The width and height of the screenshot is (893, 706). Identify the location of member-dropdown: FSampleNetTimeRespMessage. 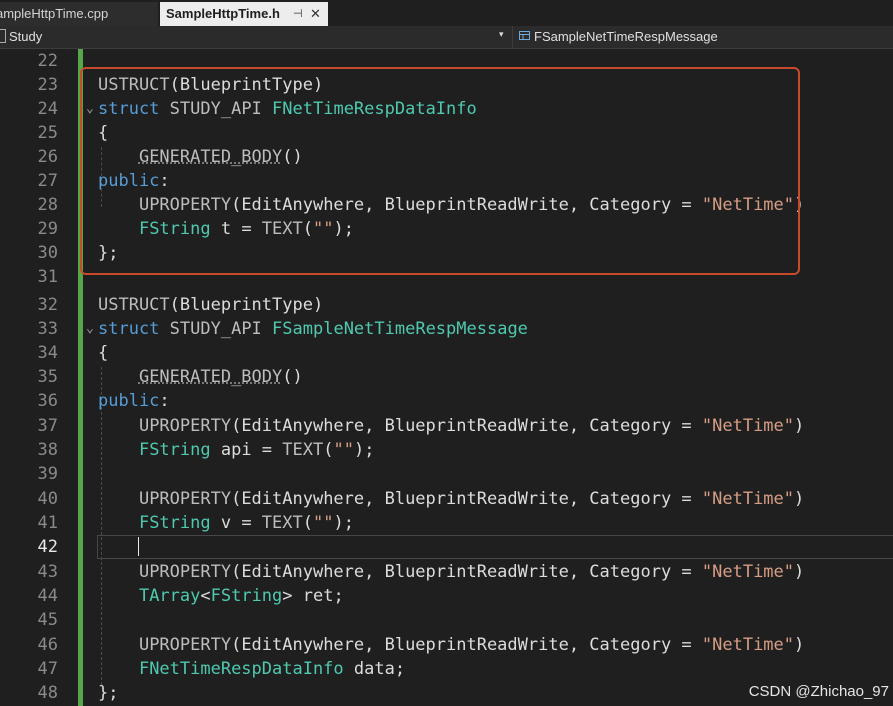
(704, 37).